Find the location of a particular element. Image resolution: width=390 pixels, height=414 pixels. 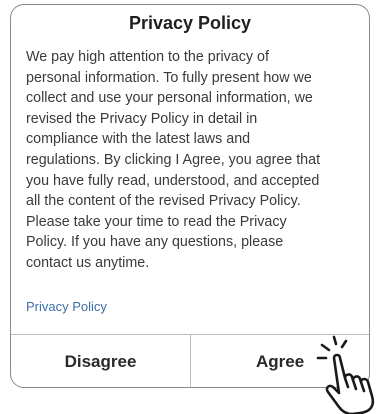

body-line: We pay high attention to the privacy of is located at coordinates (147, 57).